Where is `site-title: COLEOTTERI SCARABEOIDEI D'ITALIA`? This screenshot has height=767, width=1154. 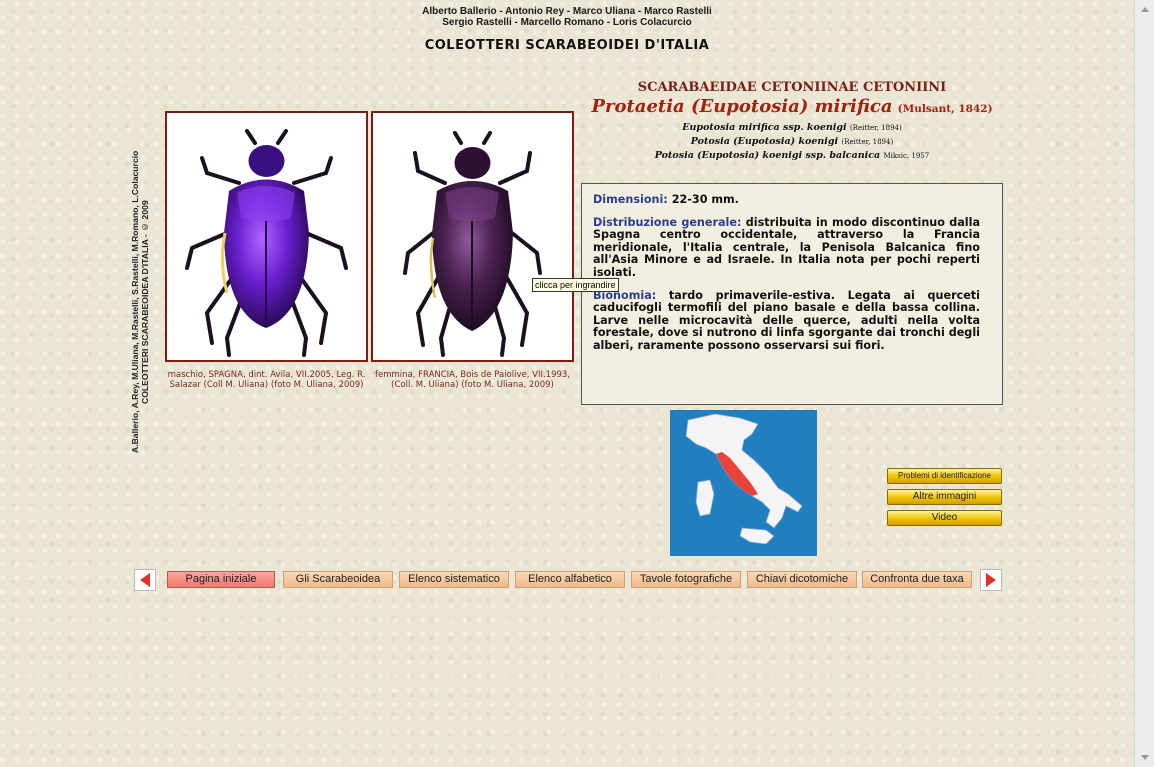
site-title: COLEOTTERI SCARABEOIDEI D'ITALIA is located at coordinates (567, 45).